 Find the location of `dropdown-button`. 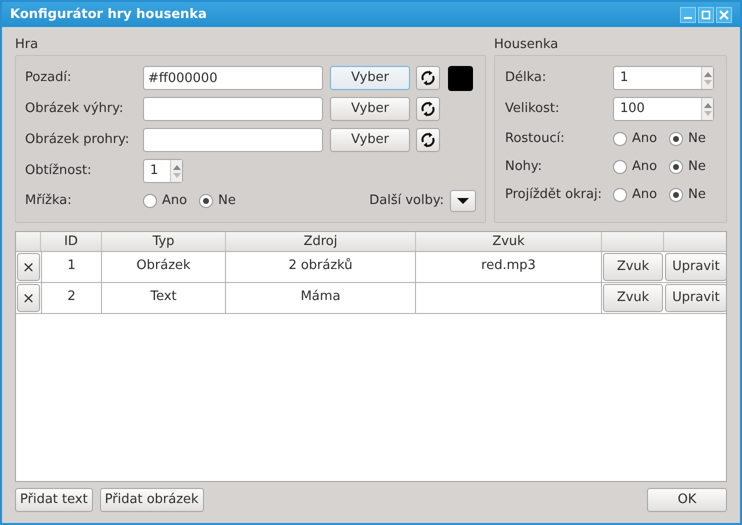

dropdown-button is located at coordinates (463, 201).